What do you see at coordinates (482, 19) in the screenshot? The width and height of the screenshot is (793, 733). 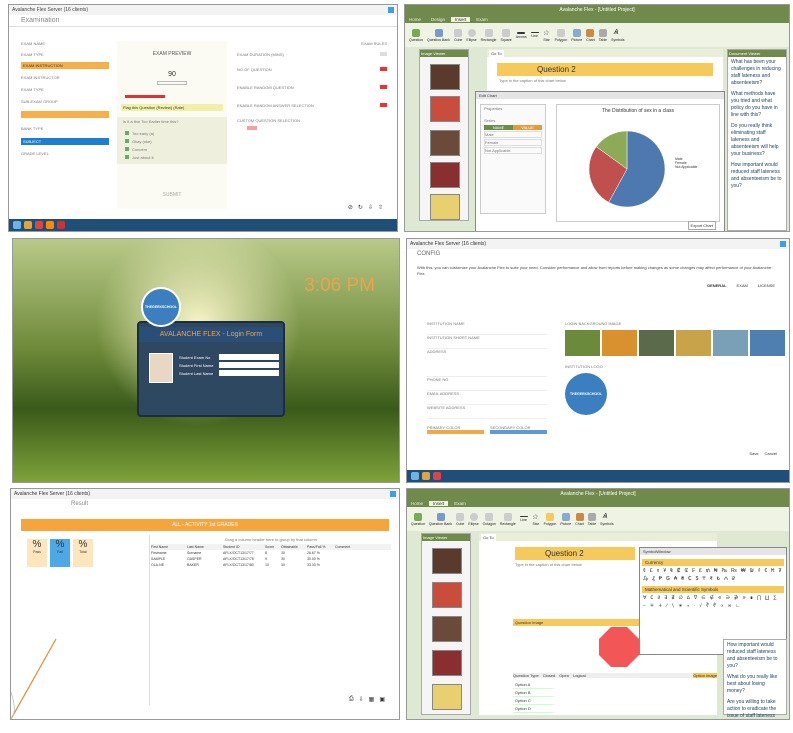 I see `tab-exam: Exam` at bounding box center [482, 19].